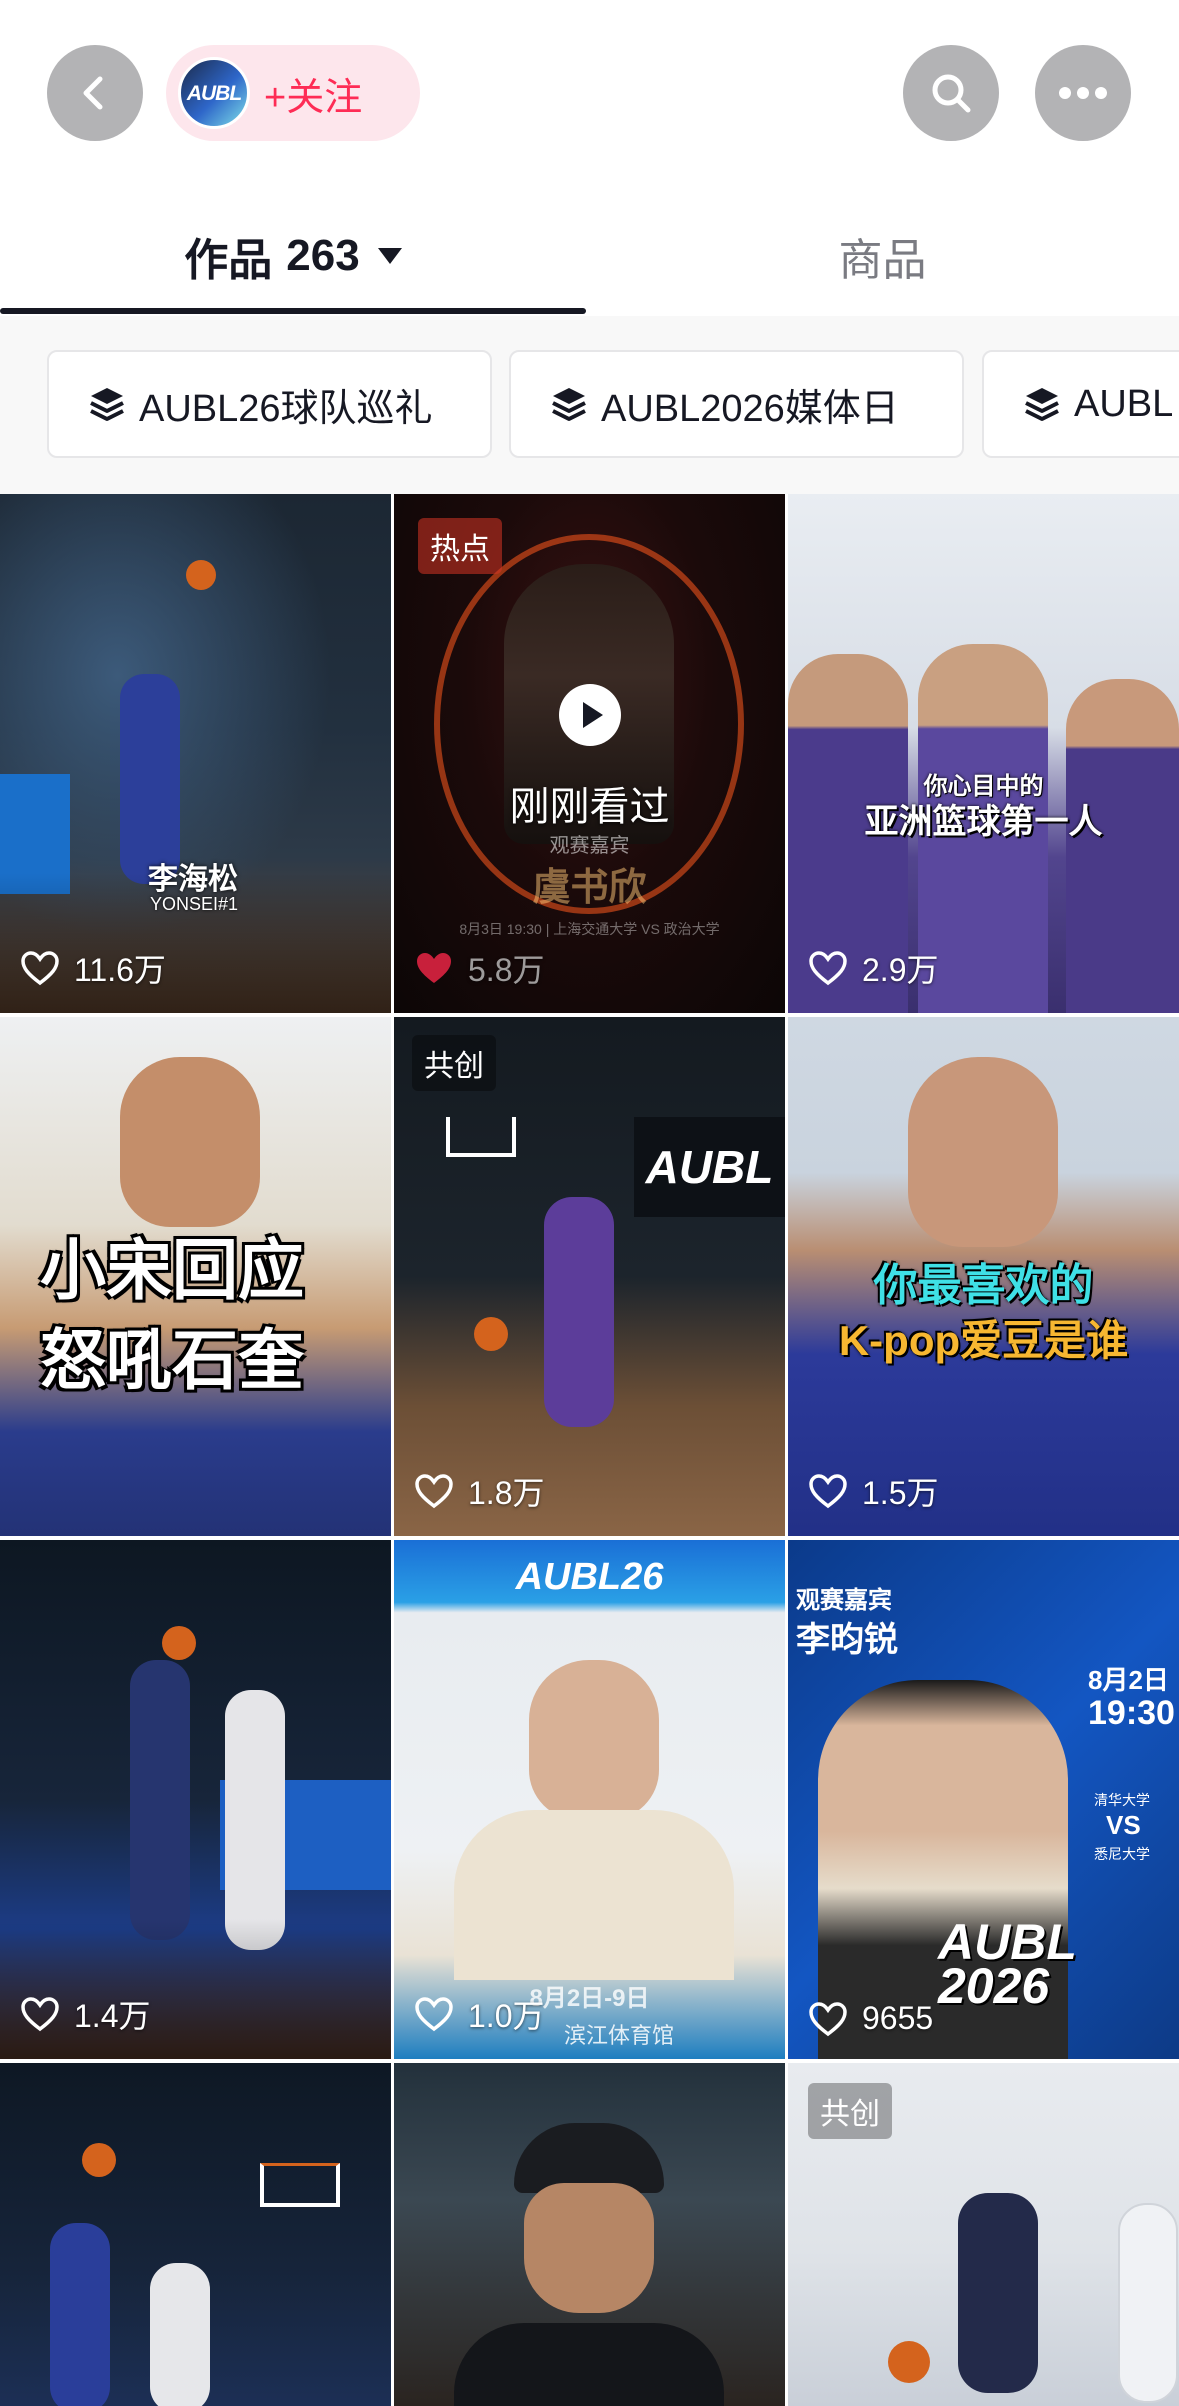 This screenshot has height=2406, width=1179. I want to click on team-1: 清华大学, so click(1122, 1800).